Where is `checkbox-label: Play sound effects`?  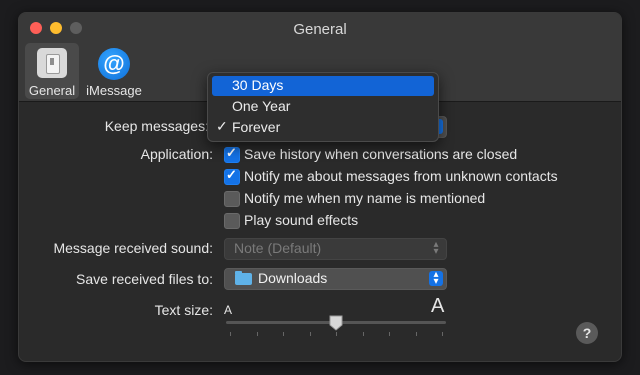
checkbox-label: Play sound effects is located at coordinates (301, 220).